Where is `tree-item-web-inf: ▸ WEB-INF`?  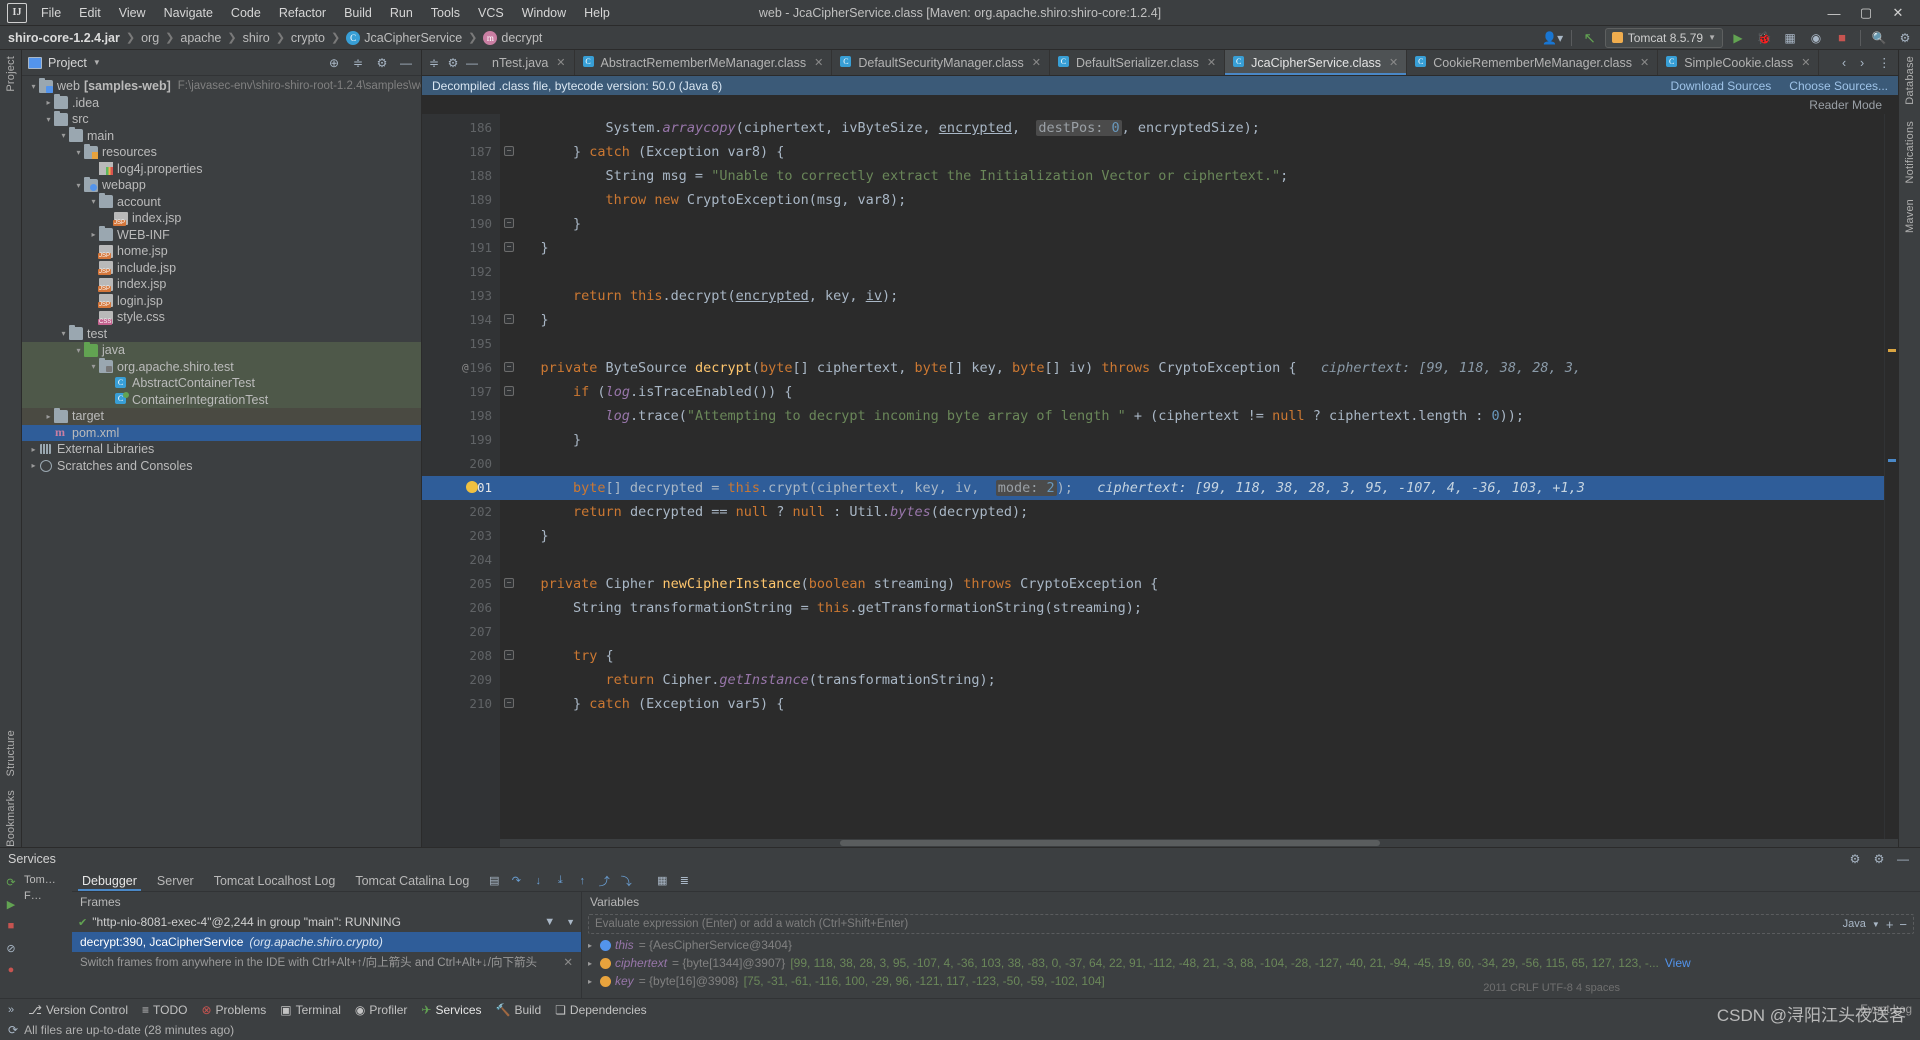 tree-item-web-inf: ▸ WEB-INF is located at coordinates (221, 235).